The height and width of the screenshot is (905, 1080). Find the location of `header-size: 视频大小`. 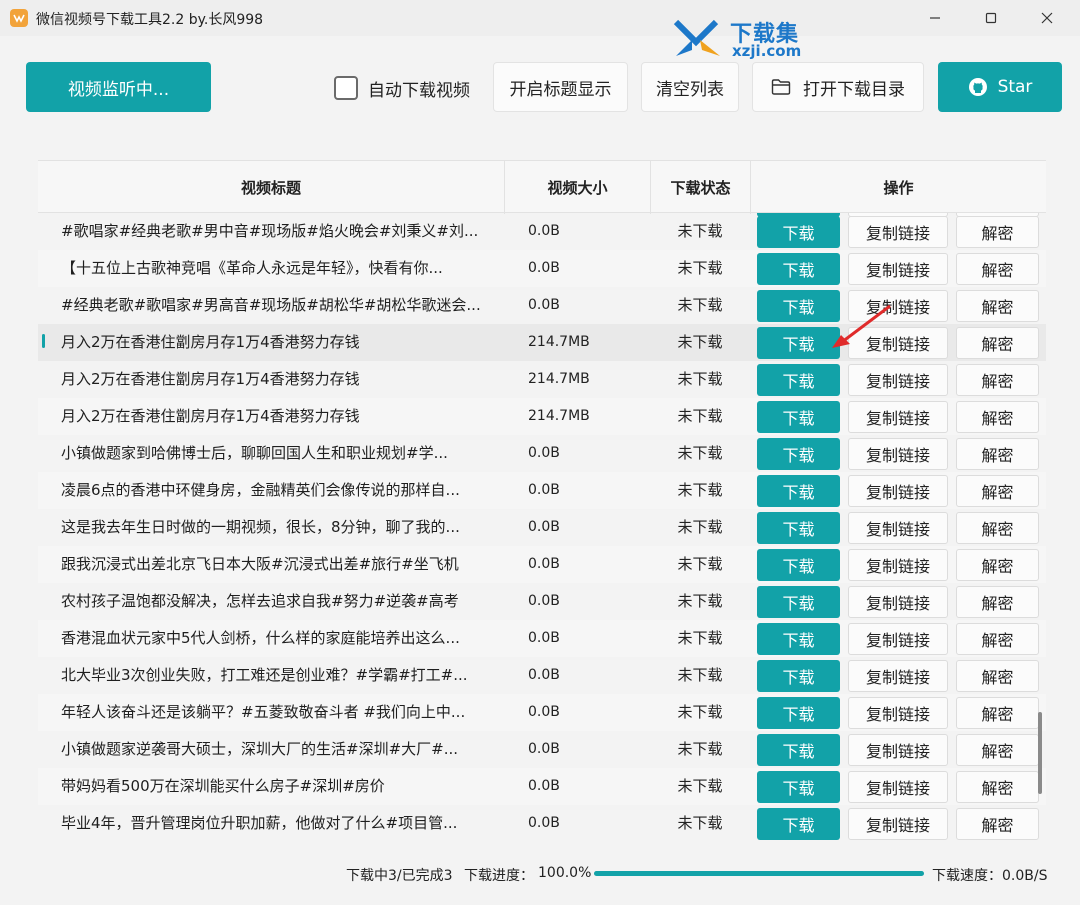

header-size: 视频大小 is located at coordinates (578, 187).